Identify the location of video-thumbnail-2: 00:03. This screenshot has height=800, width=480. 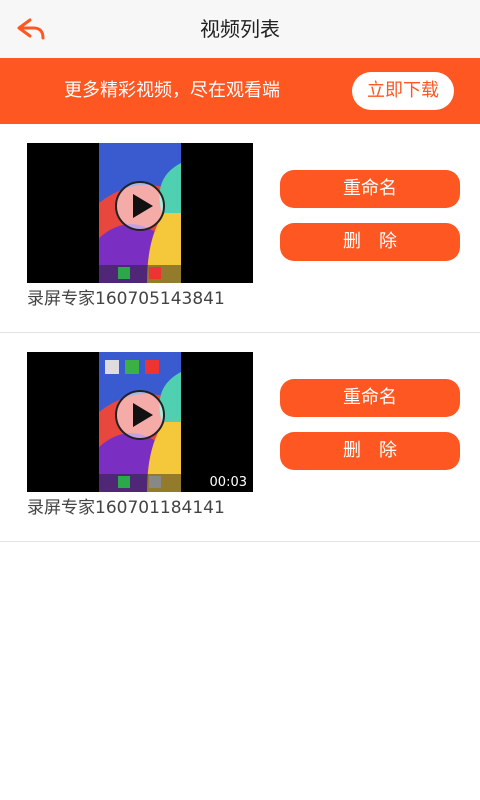
(140, 422).